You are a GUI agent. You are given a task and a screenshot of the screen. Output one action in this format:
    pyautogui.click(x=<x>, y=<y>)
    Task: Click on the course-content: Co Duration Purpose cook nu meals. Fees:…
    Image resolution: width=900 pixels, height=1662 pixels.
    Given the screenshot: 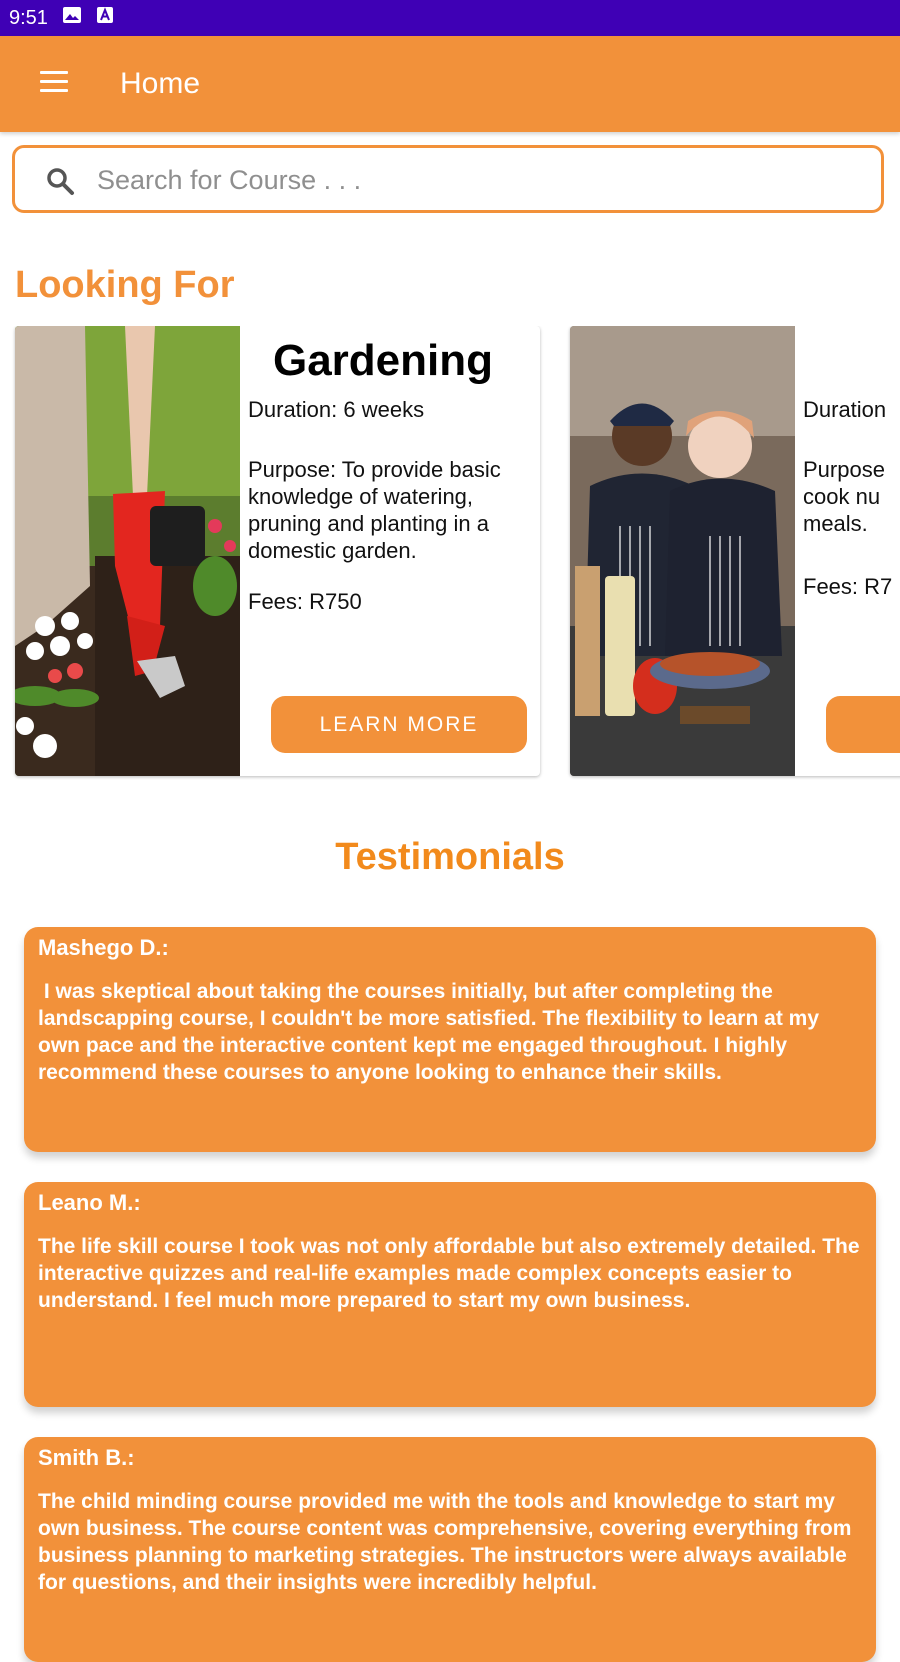 What is the action you would take?
    pyautogui.click(x=851, y=551)
    